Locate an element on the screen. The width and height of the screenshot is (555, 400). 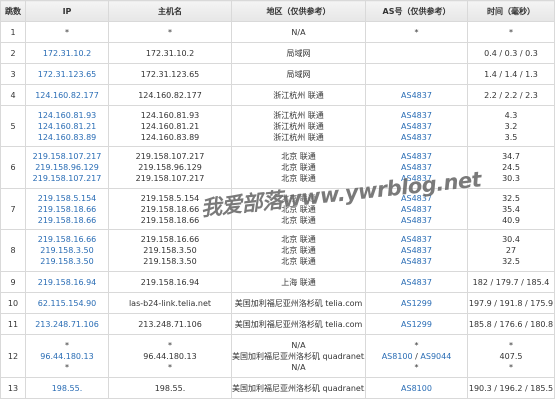
hop-cell: 6 is located at coordinates (13, 167).